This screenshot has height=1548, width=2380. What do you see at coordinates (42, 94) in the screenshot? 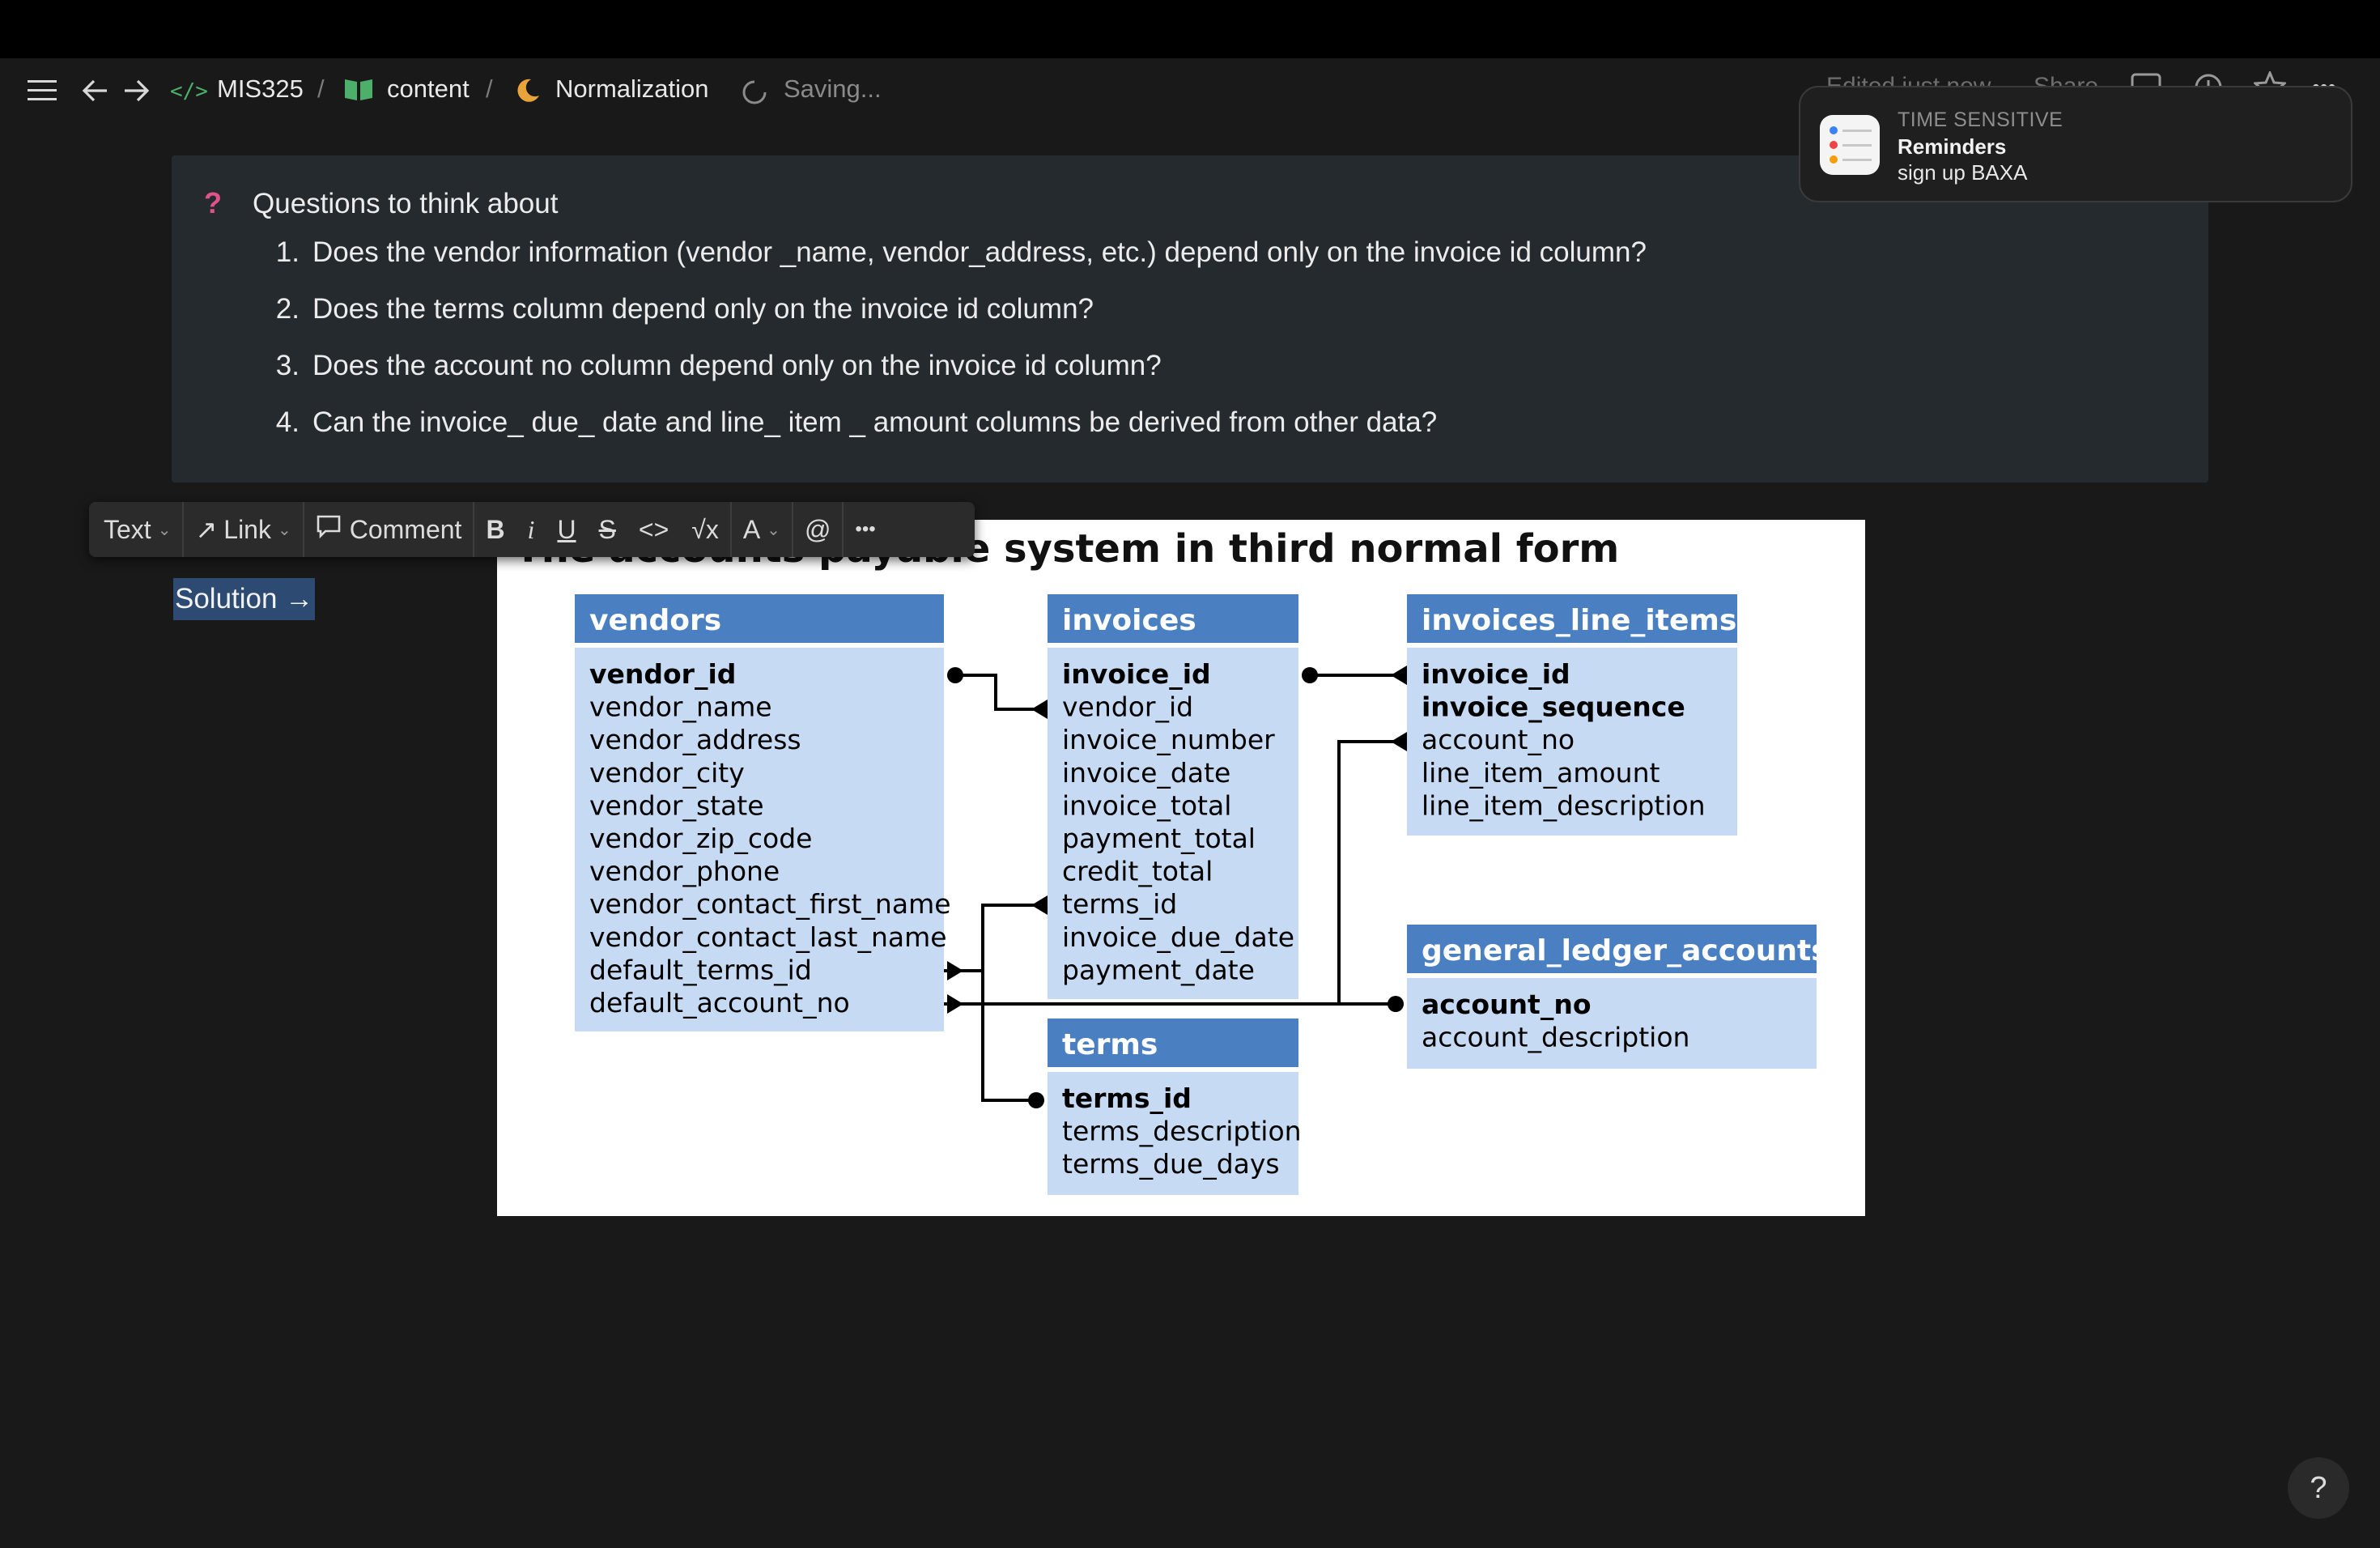
I see `sidebar-menu-icon` at bounding box center [42, 94].